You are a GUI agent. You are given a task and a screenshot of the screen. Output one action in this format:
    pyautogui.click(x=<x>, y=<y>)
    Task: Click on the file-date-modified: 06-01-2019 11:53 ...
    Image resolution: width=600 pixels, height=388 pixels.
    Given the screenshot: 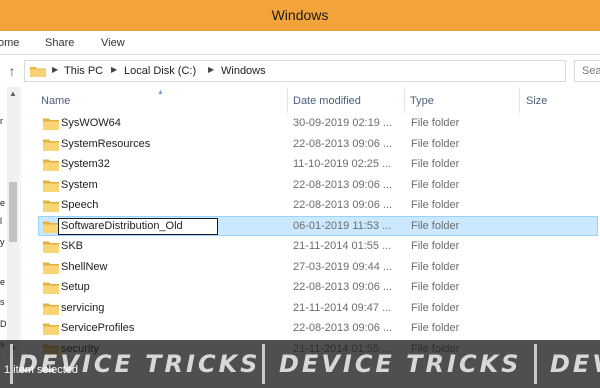 What is the action you would take?
    pyautogui.click(x=342, y=225)
    